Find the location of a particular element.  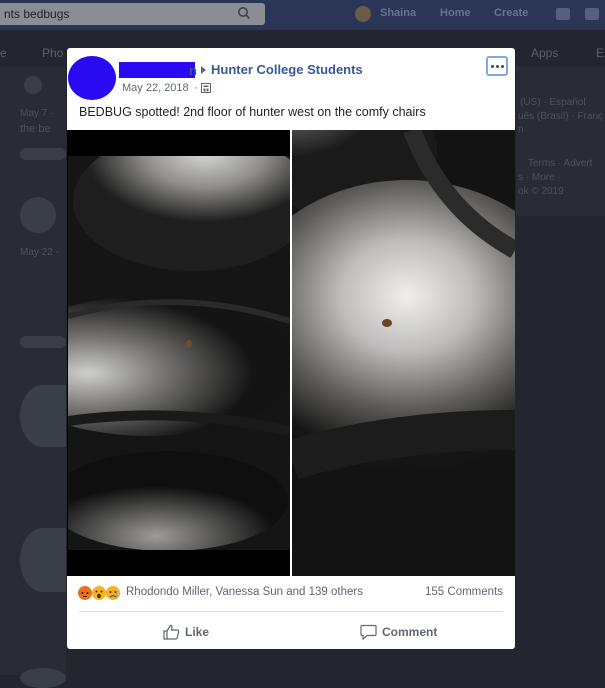

sidebar-link: n is located at coordinates (521, 129).